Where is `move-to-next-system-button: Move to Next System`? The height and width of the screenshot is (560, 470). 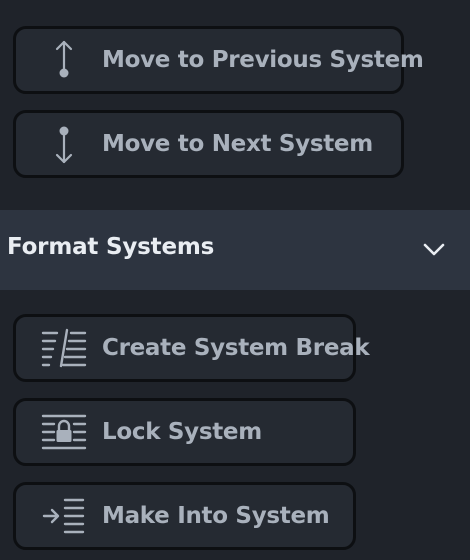 move-to-next-system-button: Move to Next System is located at coordinates (208, 144).